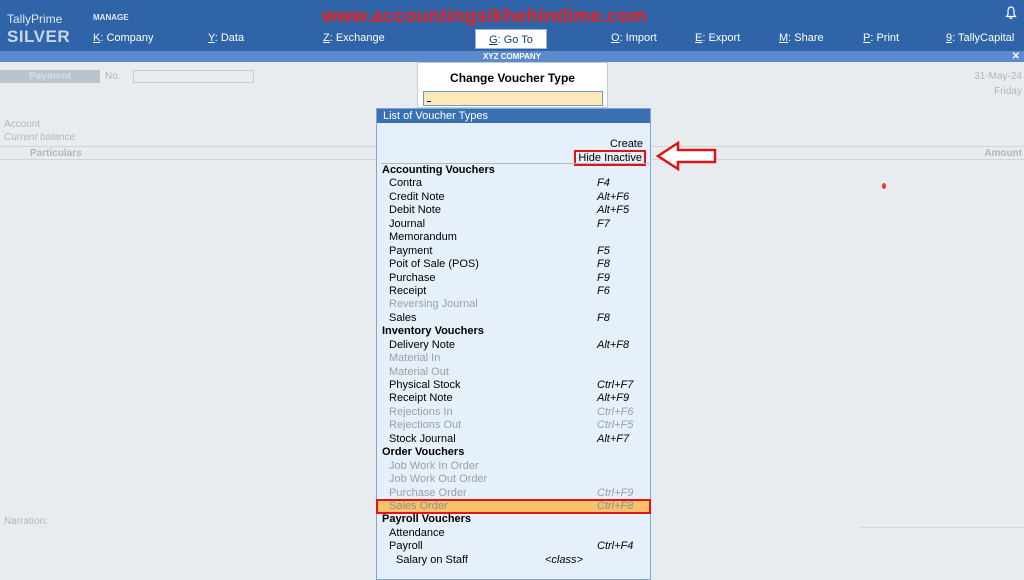 Image resolution: width=1024 pixels, height=580 pixels. What do you see at coordinates (512, 78) in the screenshot?
I see `change-voucher-title: Change Voucher Type` at bounding box center [512, 78].